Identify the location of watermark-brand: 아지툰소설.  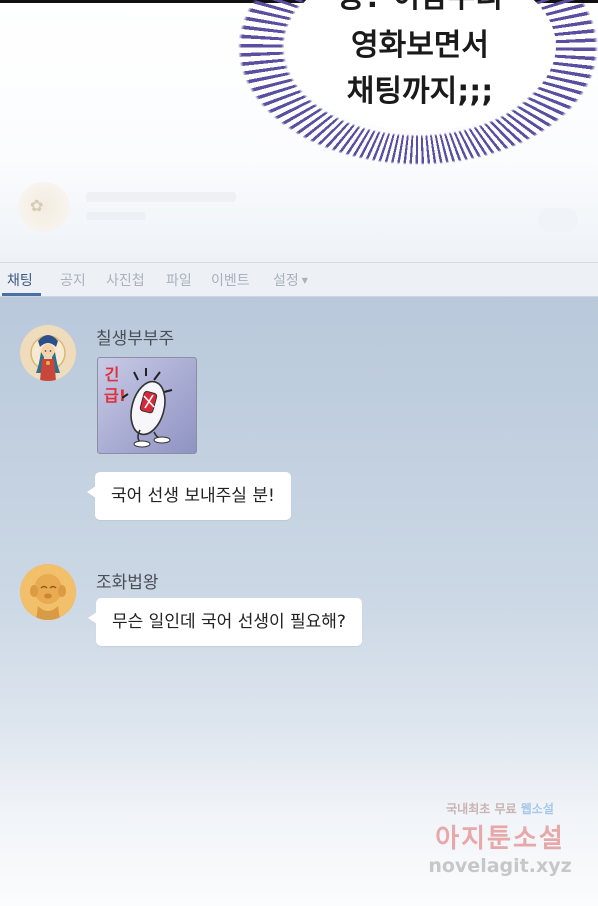
(500, 839).